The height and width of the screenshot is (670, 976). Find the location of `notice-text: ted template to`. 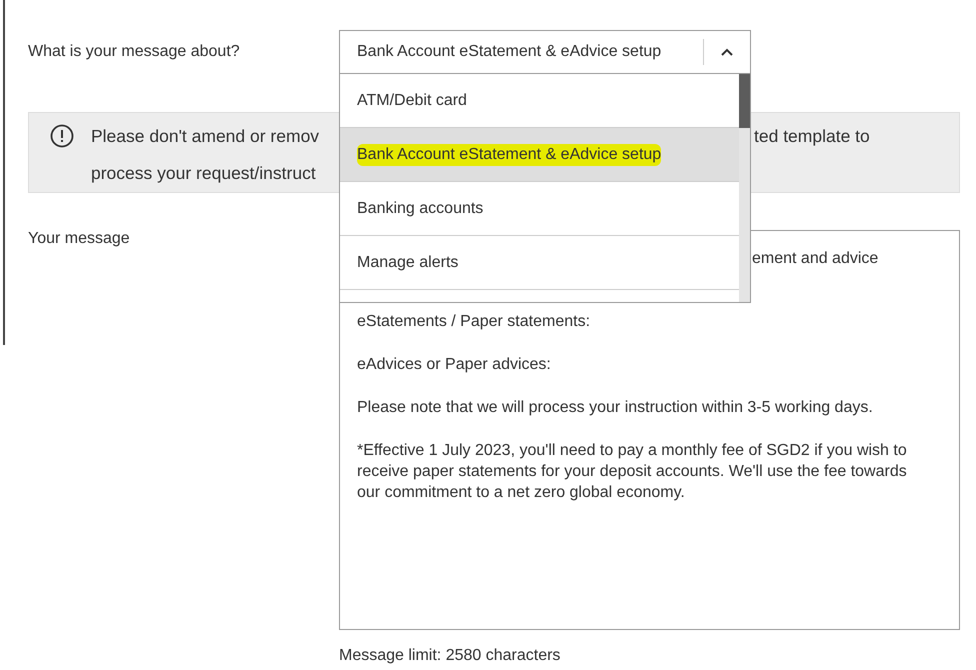

notice-text: ted template to is located at coordinates (812, 136).